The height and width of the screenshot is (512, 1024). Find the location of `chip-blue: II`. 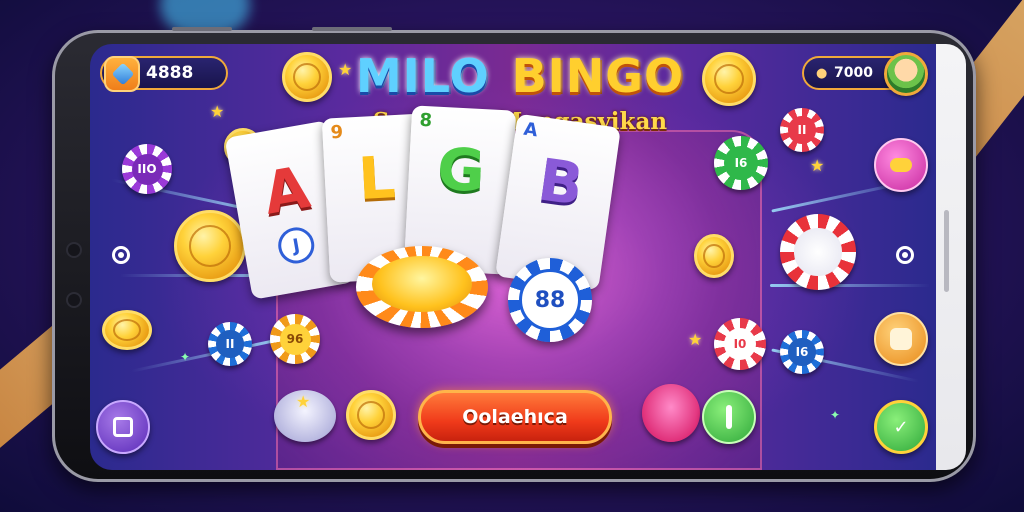

chip-blue: II is located at coordinates (230, 344).